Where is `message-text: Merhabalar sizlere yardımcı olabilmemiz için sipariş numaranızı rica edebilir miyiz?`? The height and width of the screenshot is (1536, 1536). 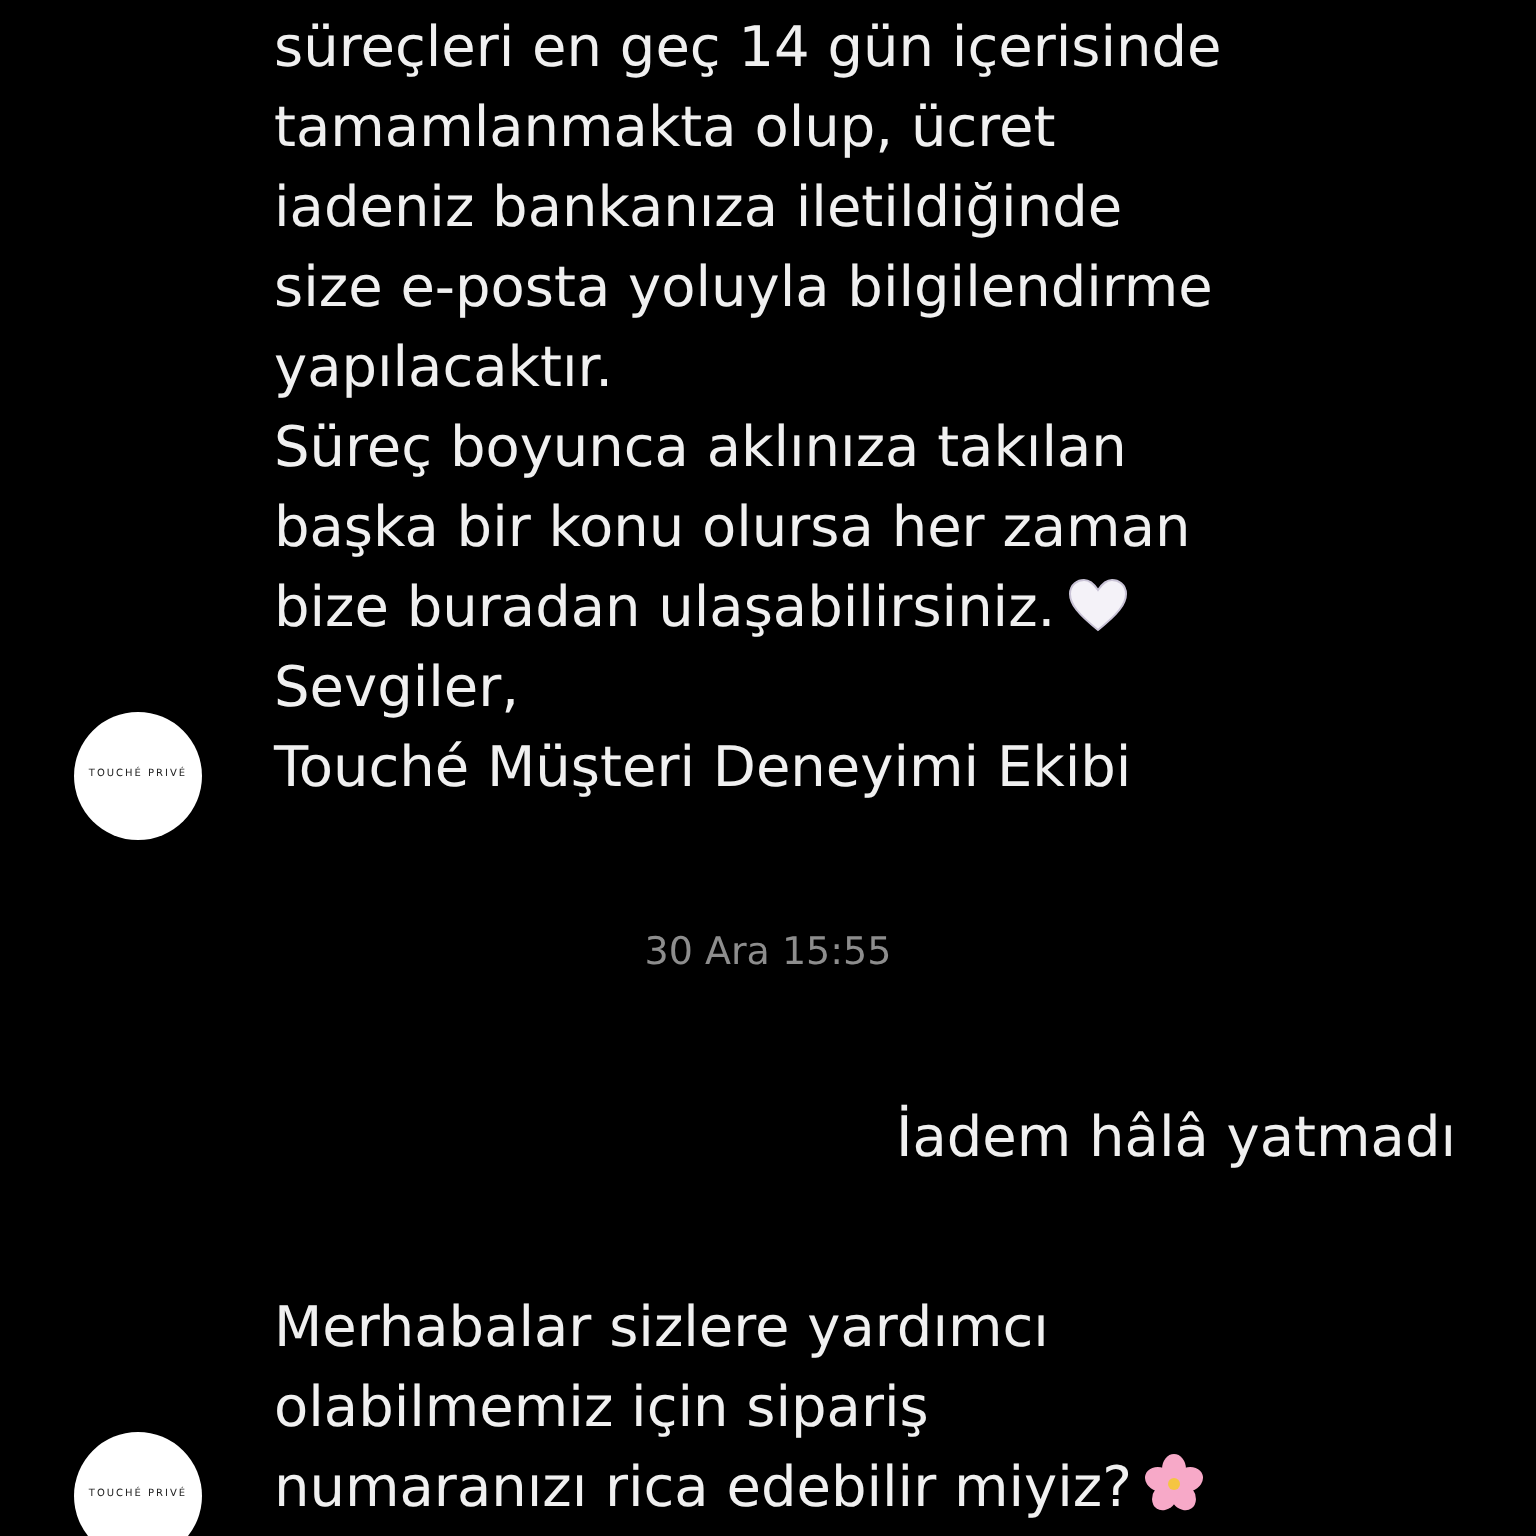
message-text: Merhabalar sizlere yardımcı olabilmemiz için sipariş numaranızı rica edebilir miyiz? is located at coordinates (739, 1407).